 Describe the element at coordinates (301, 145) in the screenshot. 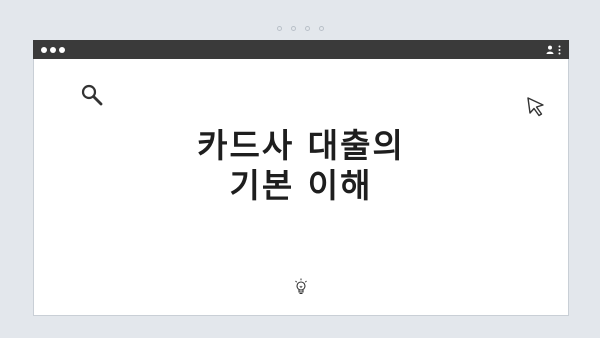

I see `page-title-line-1: 카드사 대출의` at that location.